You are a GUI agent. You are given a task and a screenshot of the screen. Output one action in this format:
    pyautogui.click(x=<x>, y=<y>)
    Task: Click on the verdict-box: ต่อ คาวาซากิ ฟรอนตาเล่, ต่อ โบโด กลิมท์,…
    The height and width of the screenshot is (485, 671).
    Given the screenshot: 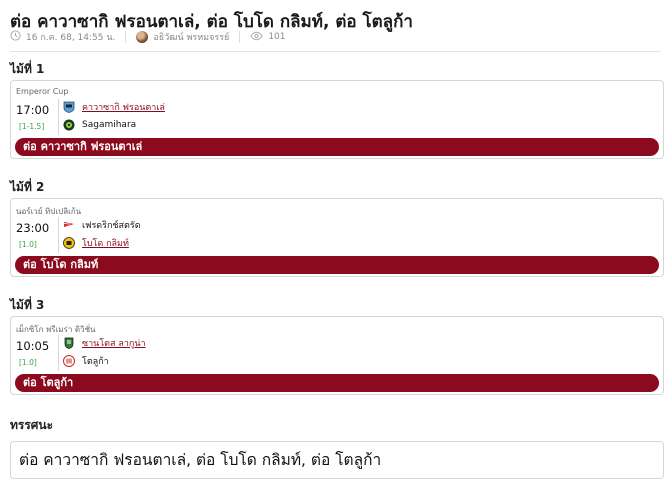 What is the action you would take?
    pyautogui.click(x=337, y=460)
    